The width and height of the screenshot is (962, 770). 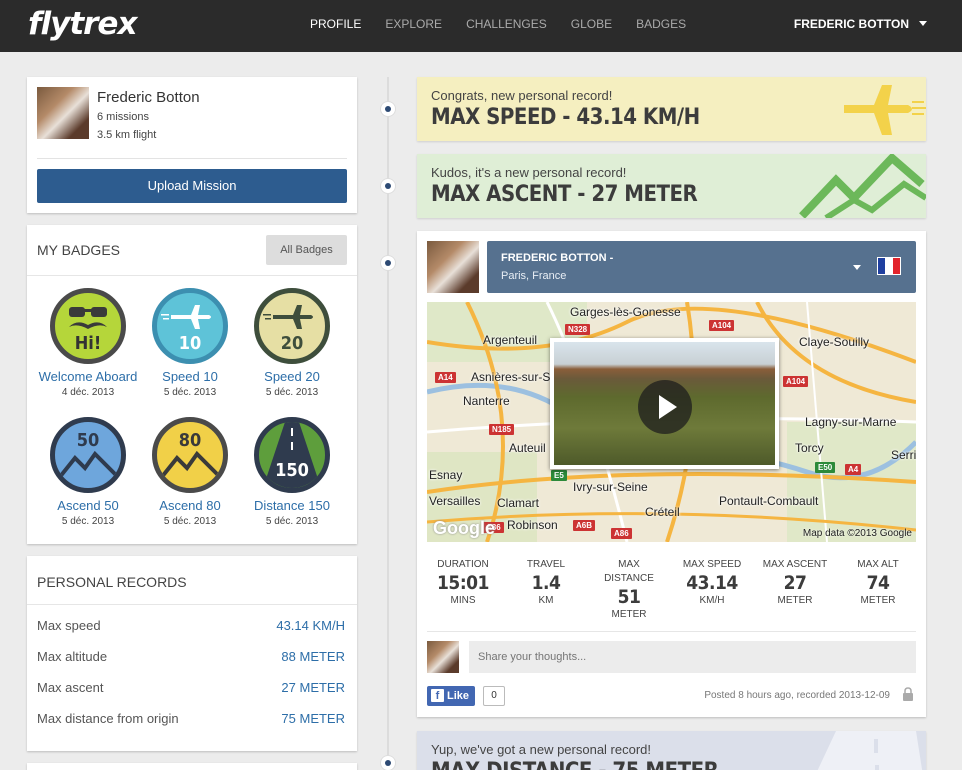 What do you see at coordinates (63, 113) in the screenshot?
I see `avatar` at bounding box center [63, 113].